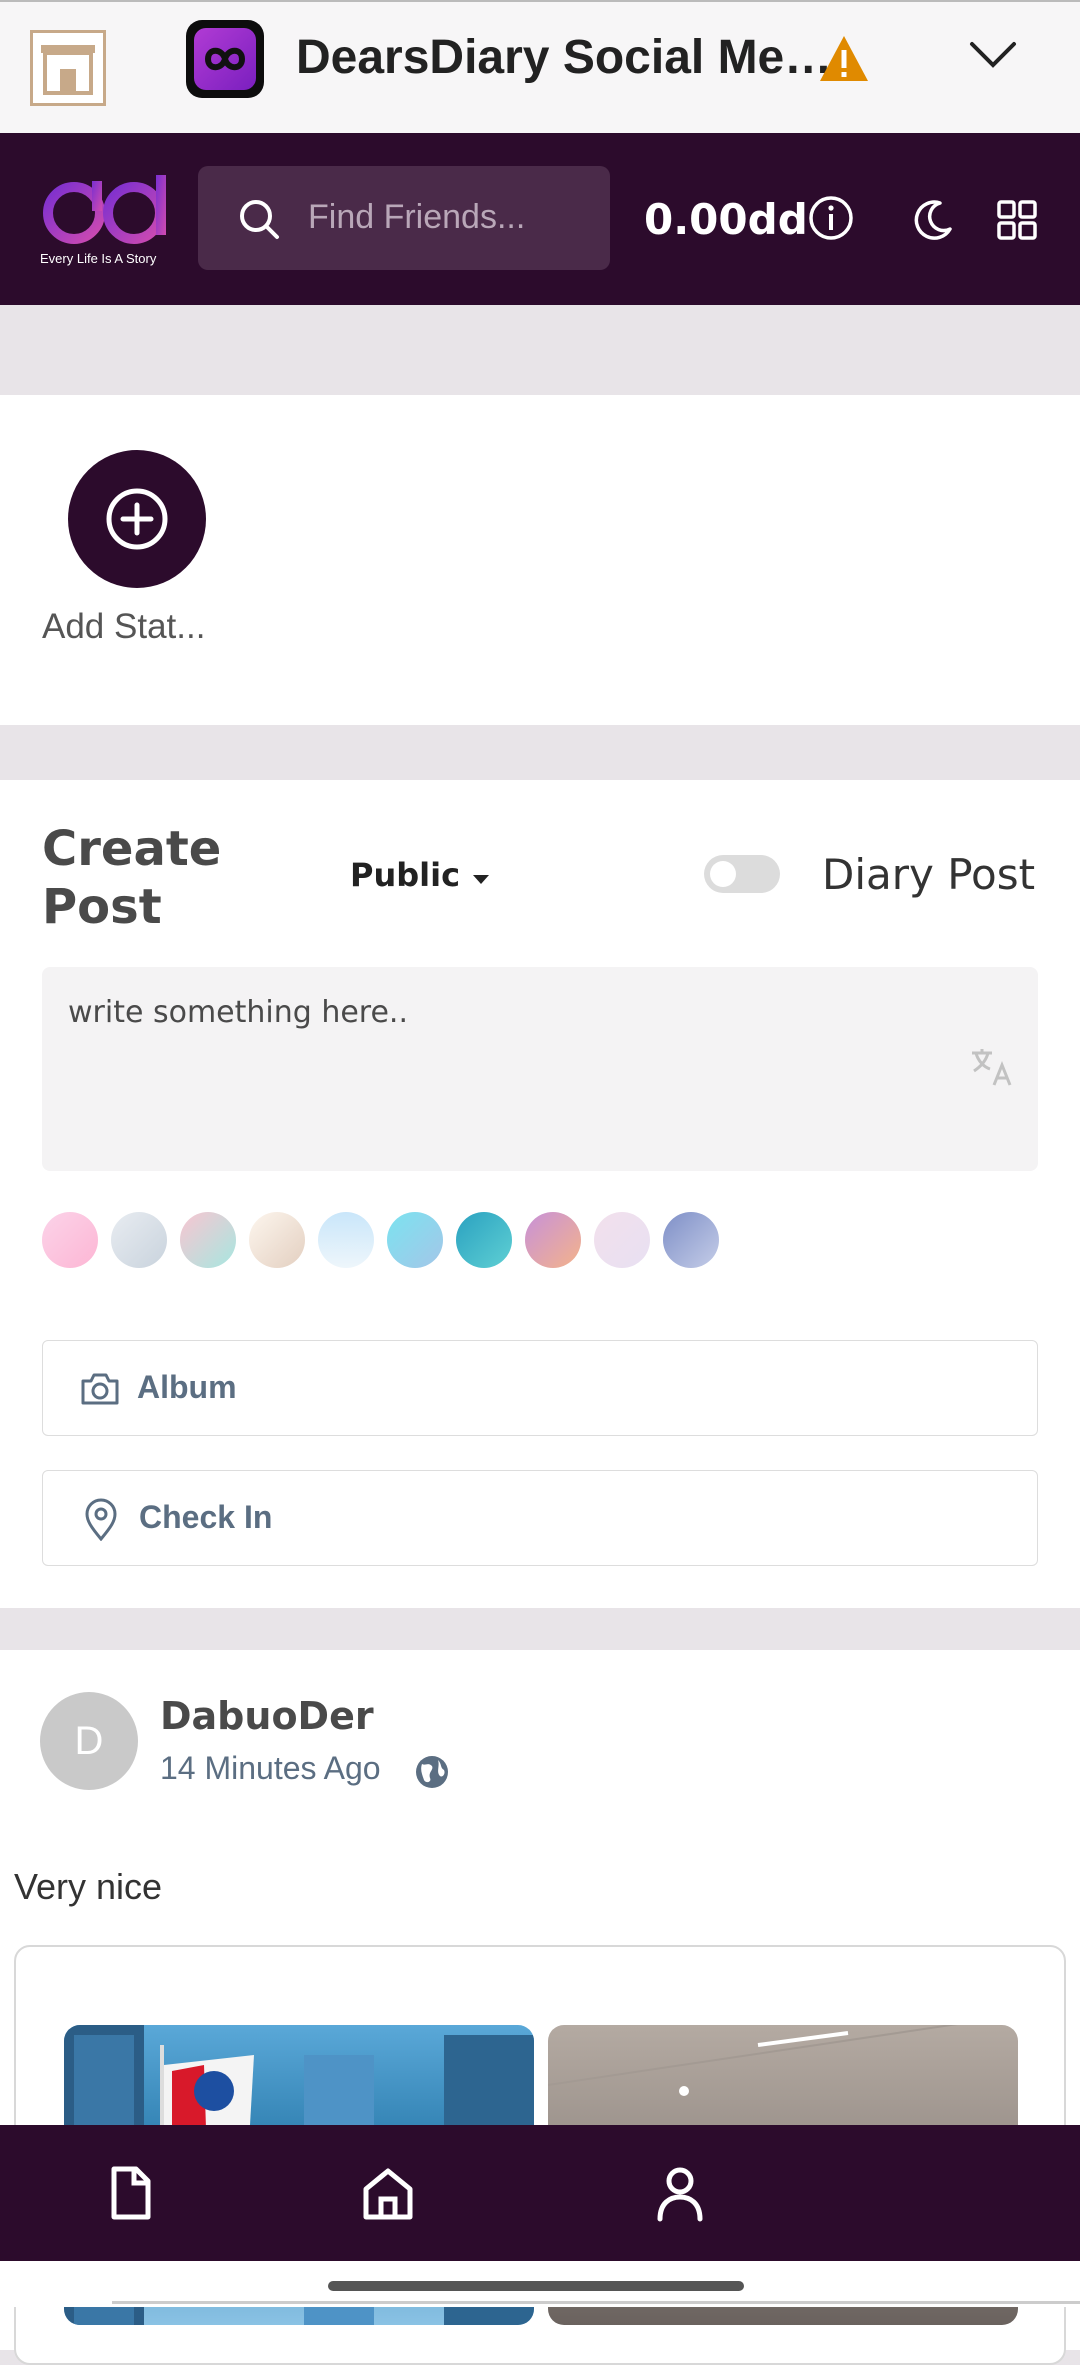  Describe the element at coordinates (432, 1774) in the screenshot. I see `globe-icon` at that location.